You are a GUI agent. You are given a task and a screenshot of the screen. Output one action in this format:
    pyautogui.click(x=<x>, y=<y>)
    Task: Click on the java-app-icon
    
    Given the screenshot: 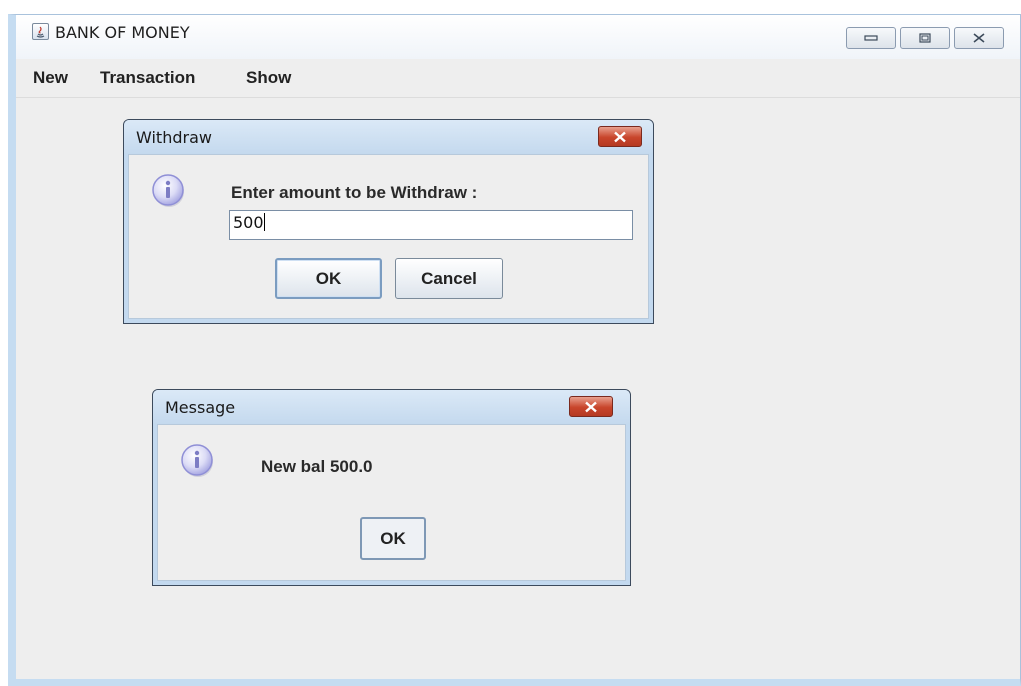 What is the action you would take?
    pyautogui.click(x=40, y=31)
    